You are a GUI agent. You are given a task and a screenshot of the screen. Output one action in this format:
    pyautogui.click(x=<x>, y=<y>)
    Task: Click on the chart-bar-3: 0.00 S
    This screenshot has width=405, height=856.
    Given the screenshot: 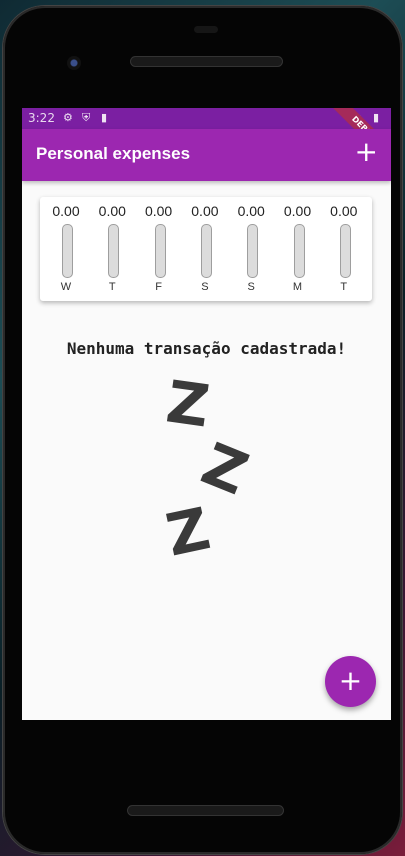 What is the action you would take?
    pyautogui.click(x=205, y=249)
    